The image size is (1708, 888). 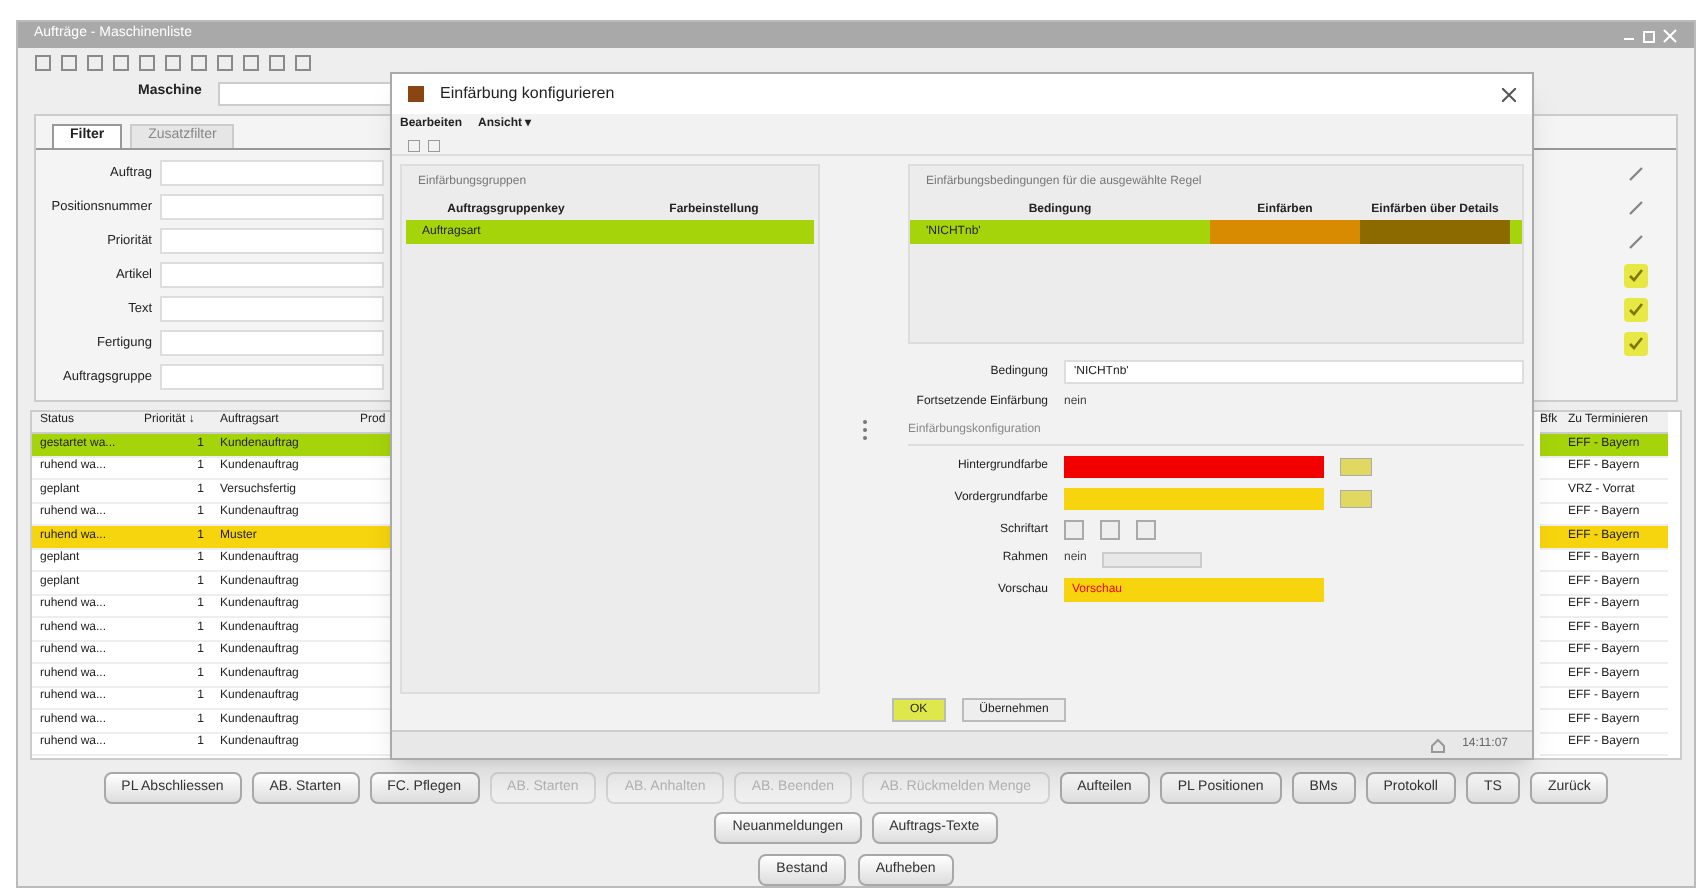 What do you see at coordinates (1509, 94) in the screenshot?
I see `close-icon` at bounding box center [1509, 94].